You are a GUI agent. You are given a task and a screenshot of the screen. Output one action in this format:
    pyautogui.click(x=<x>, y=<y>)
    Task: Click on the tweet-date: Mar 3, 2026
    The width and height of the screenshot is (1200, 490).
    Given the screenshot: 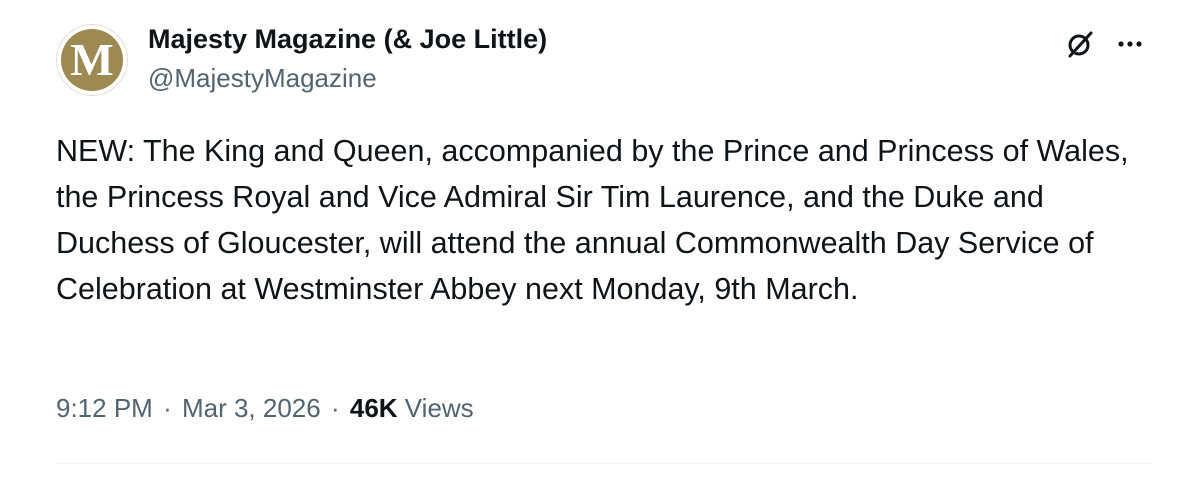 What is the action you would take?
    pyautogui.click(x=251, y=408)
    